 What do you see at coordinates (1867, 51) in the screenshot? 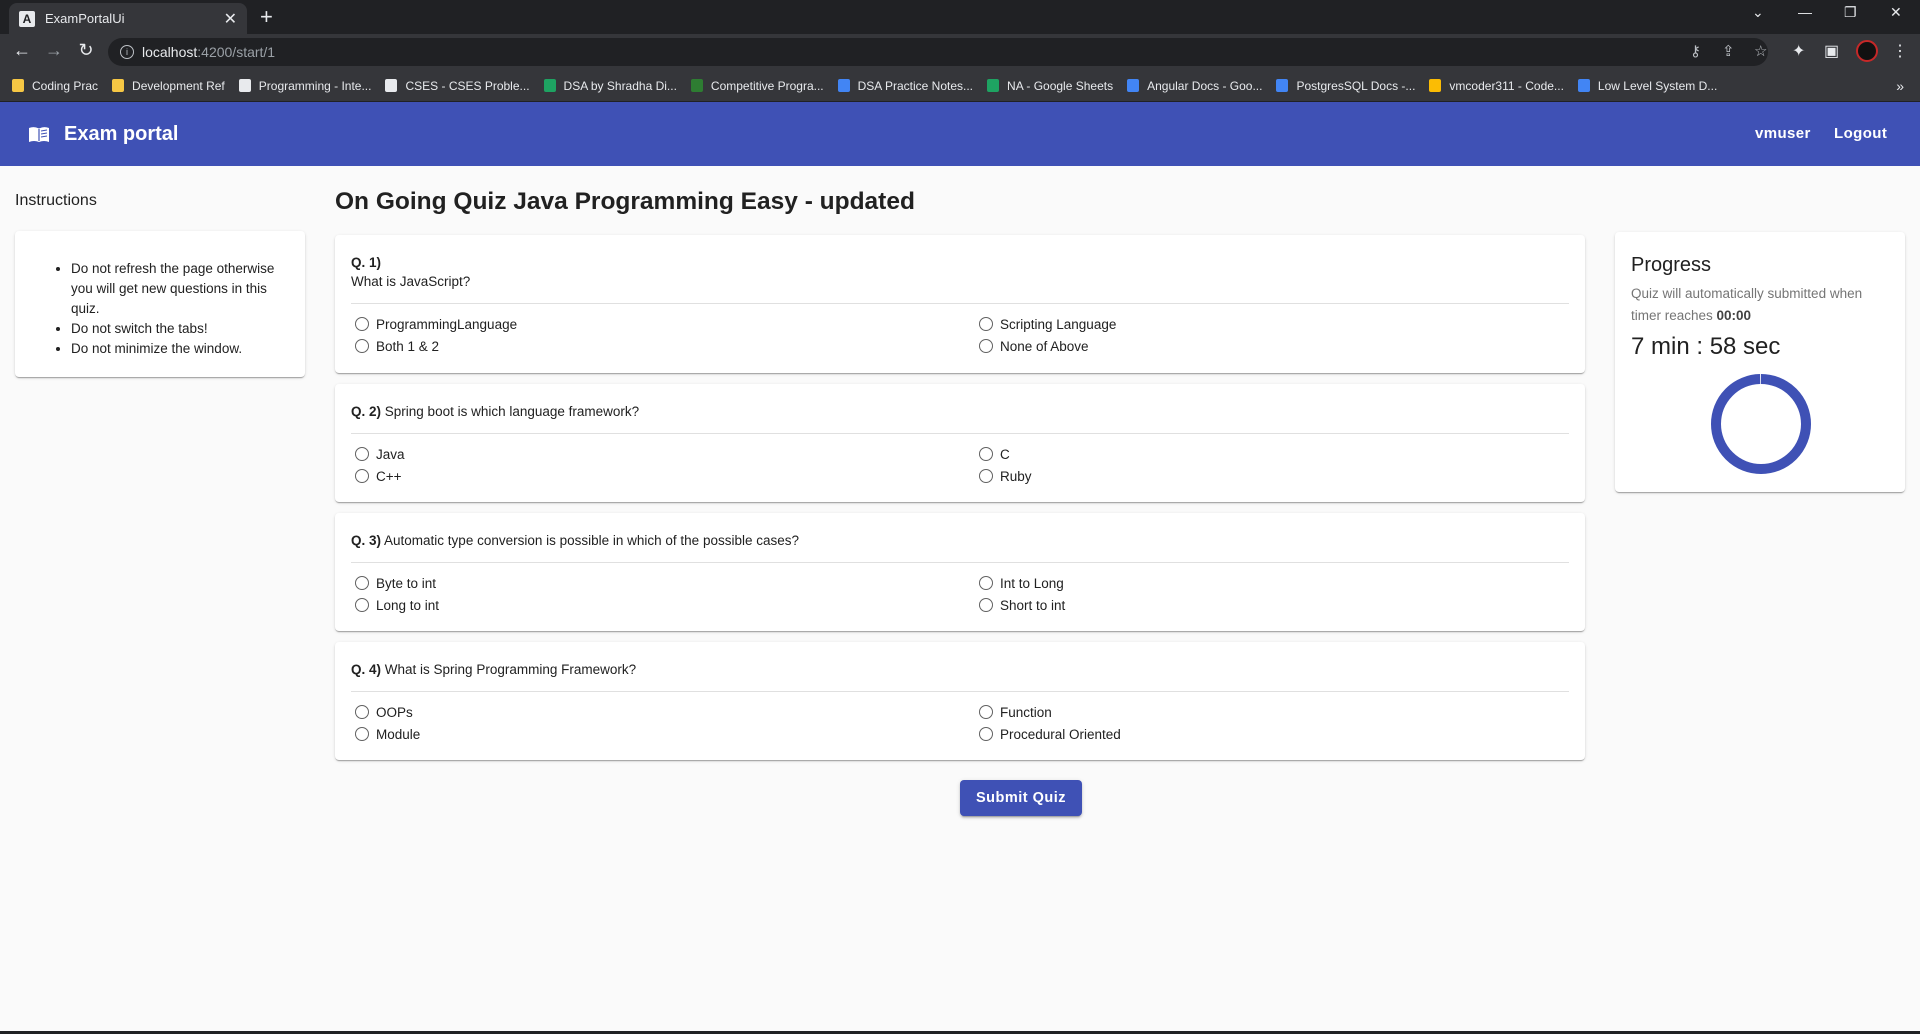
I see `profile-avatar` at bounding box center [1867, 51].